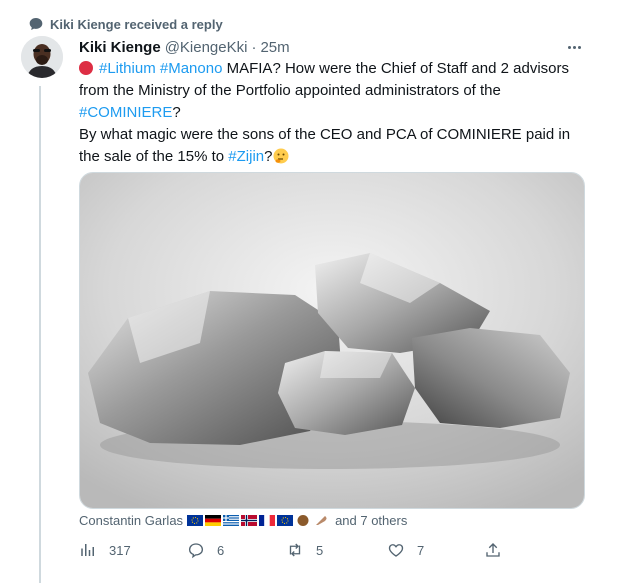 The width and height of the screenshot is (626, 583). What do you see at coordinates (421, 550) in the screenshot?
I see `like-count: 7` at bounding box center [421, 550].